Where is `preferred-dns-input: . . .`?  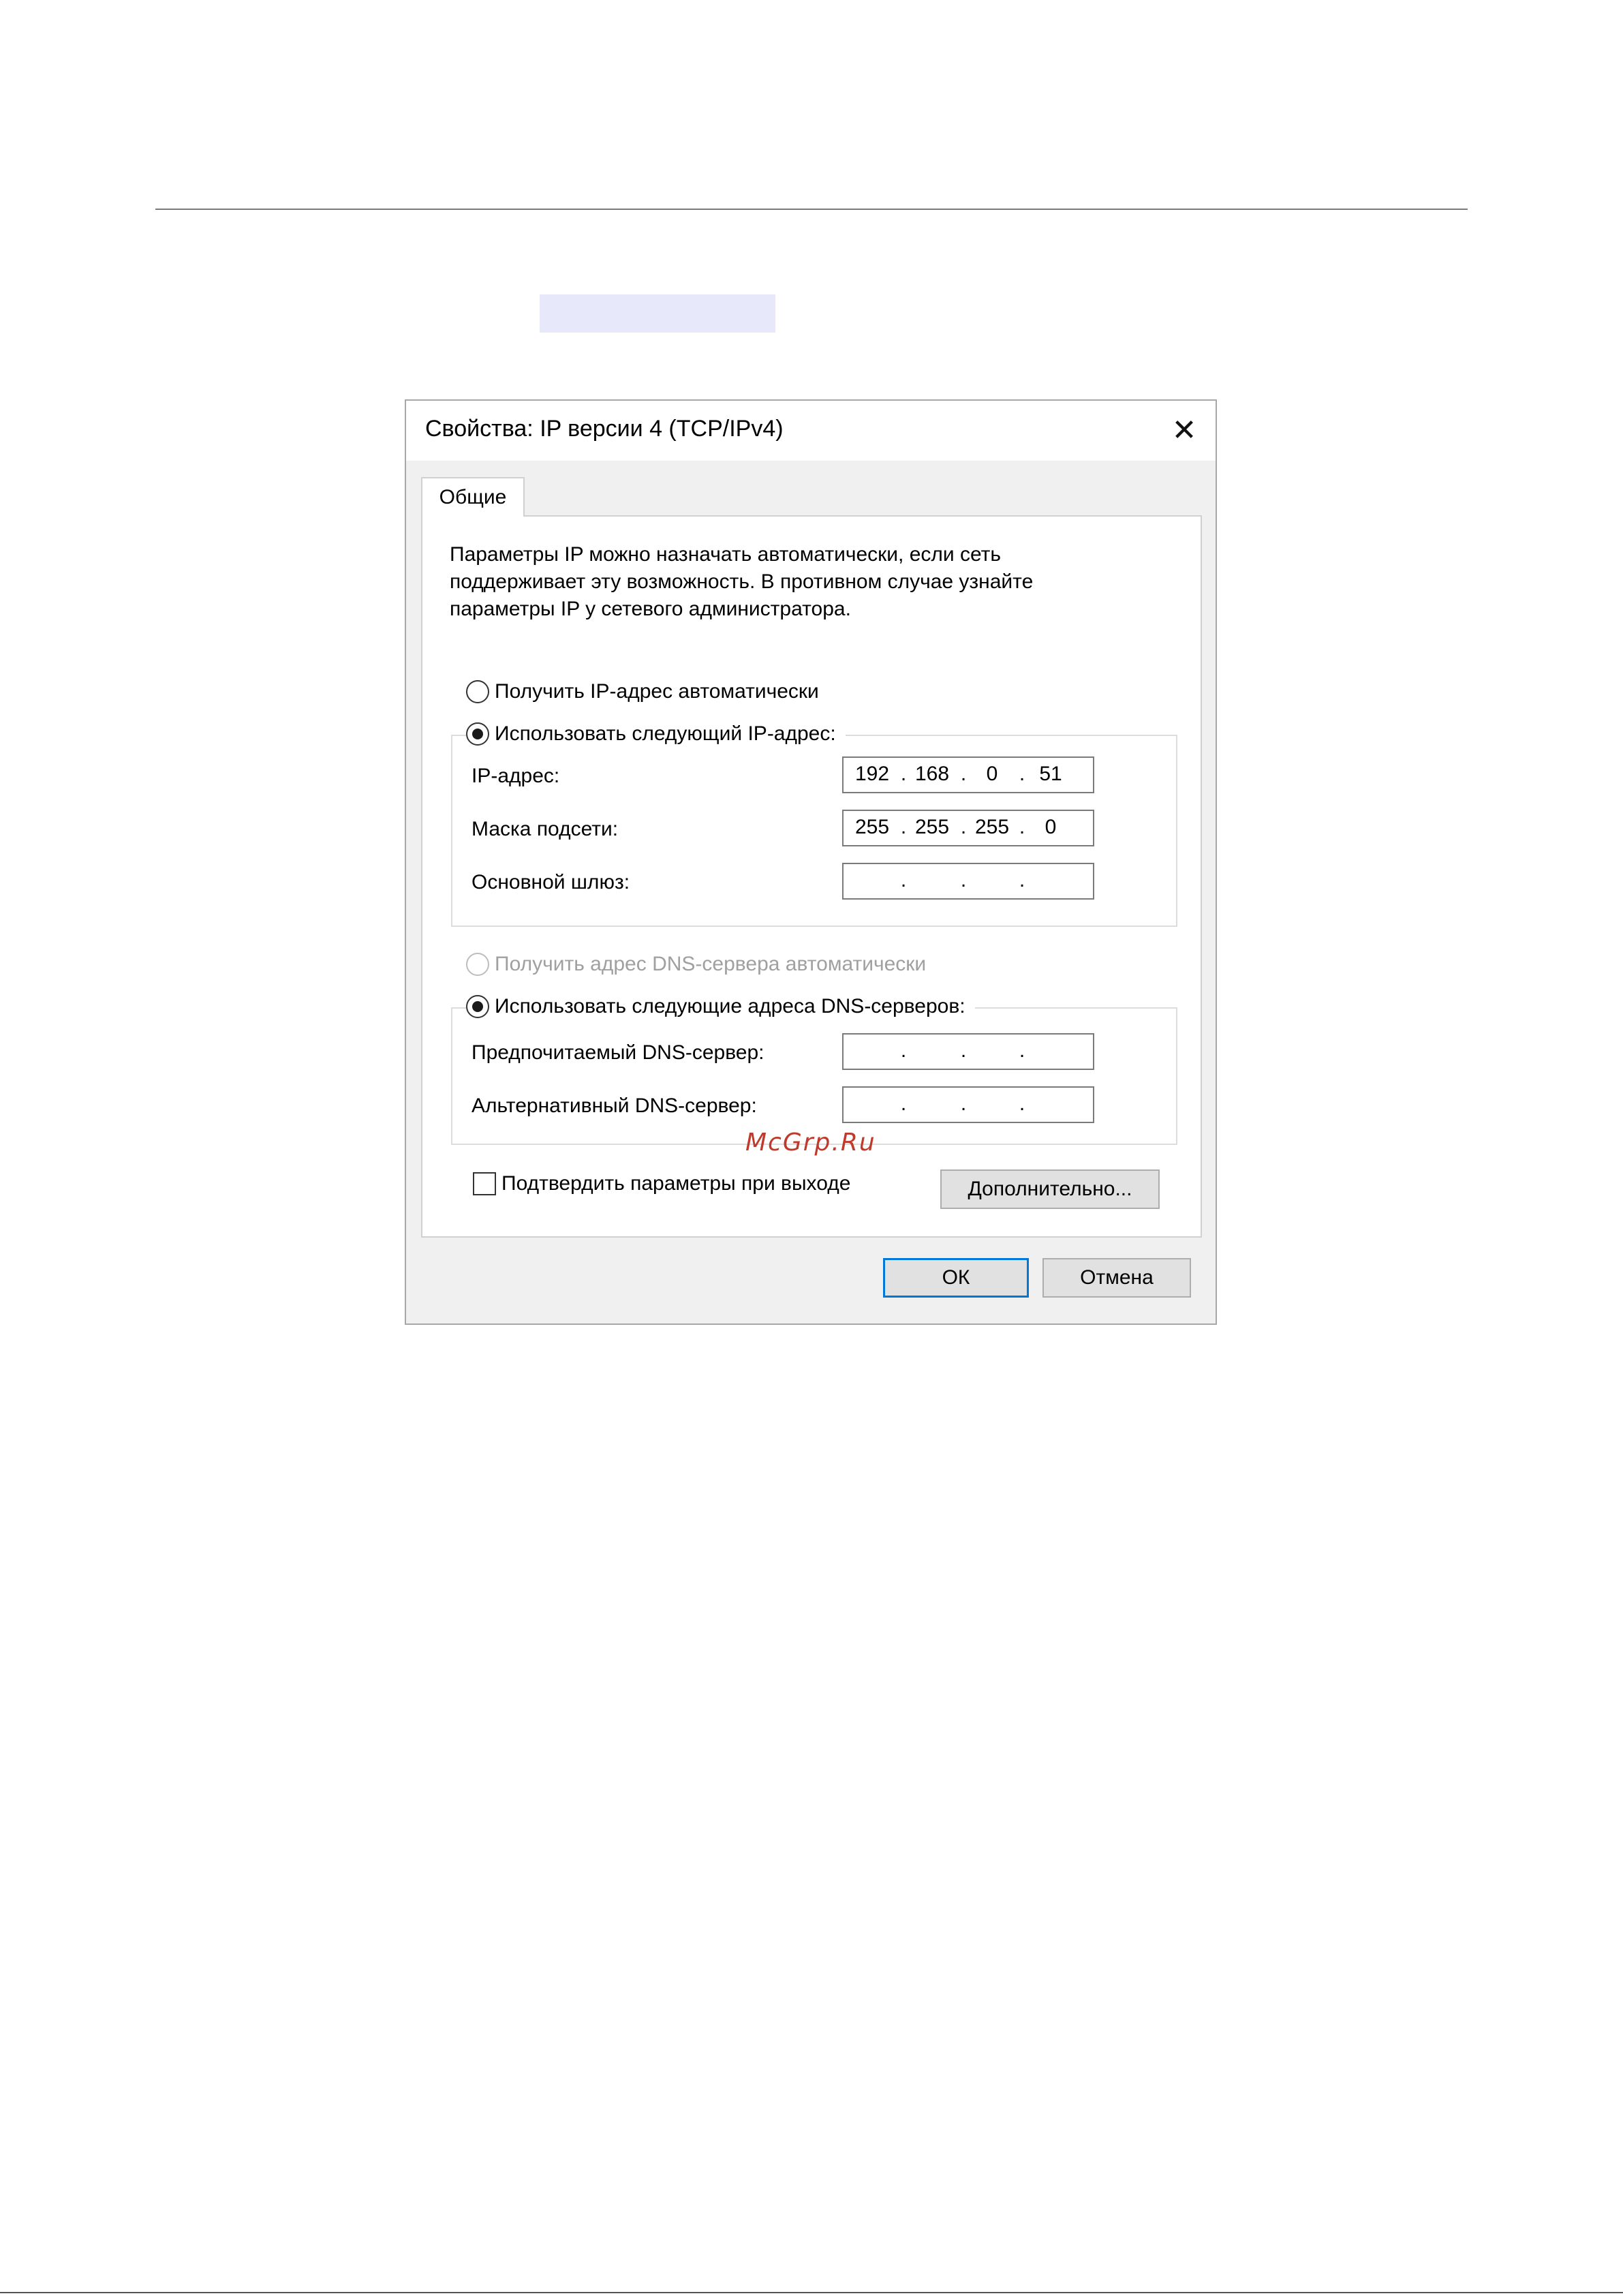
preferred-dns-input: . . . is located at coordinates (968, 1052).